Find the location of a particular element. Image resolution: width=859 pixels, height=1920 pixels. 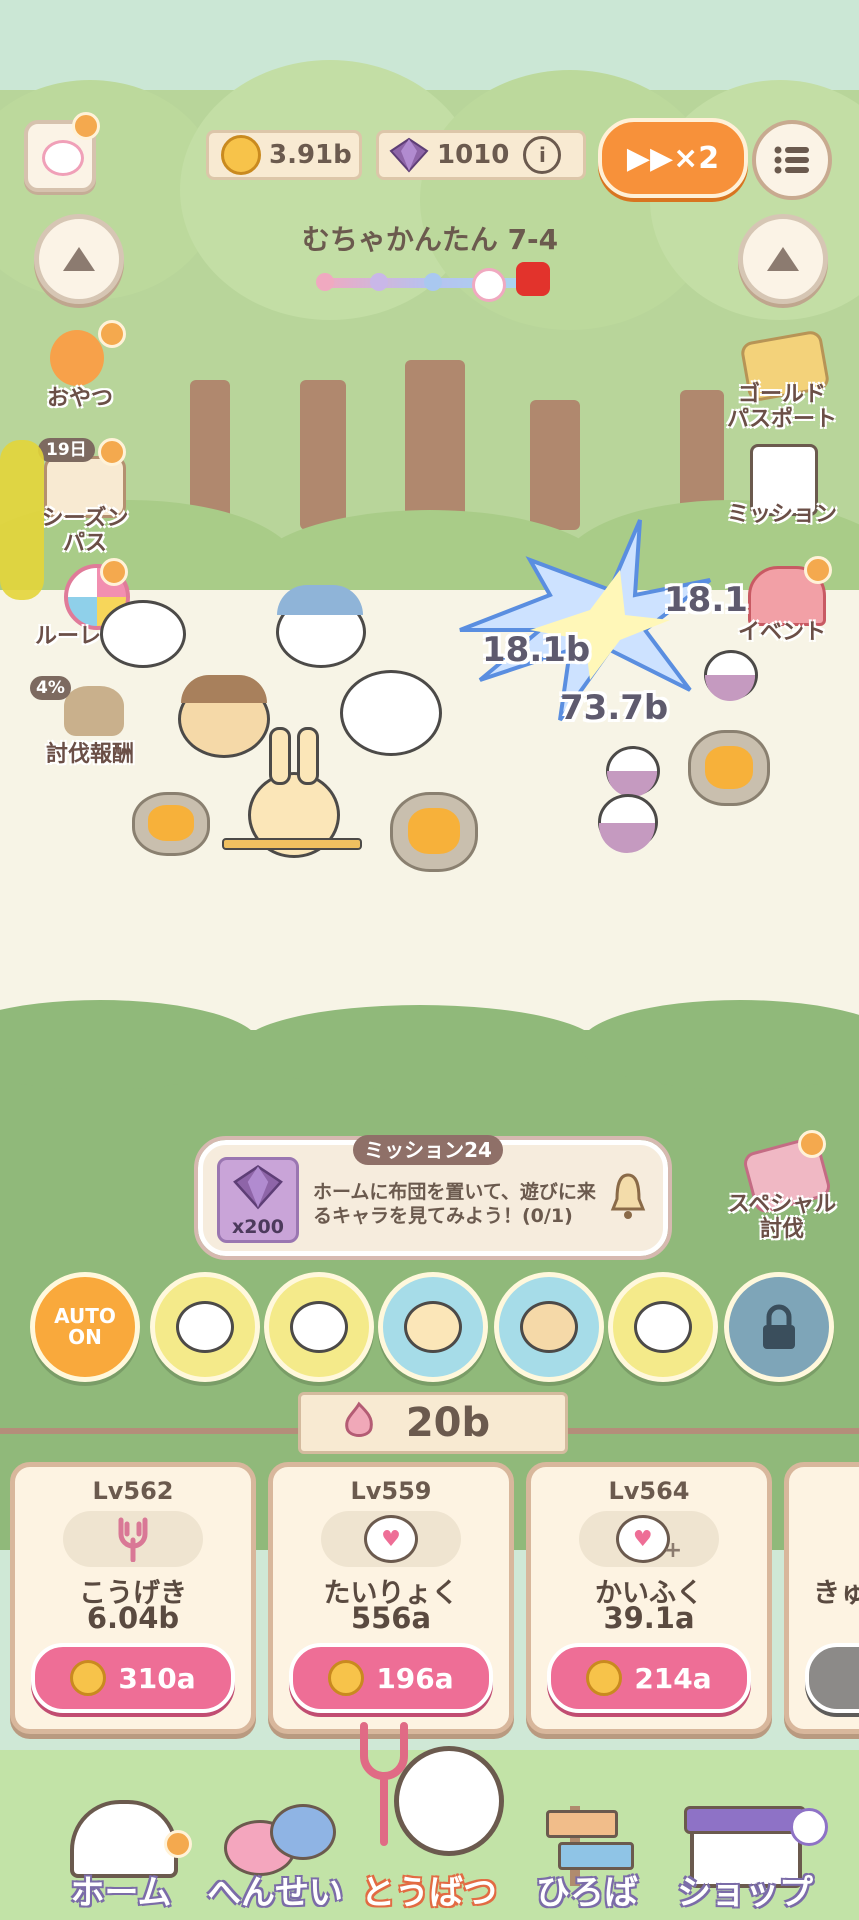

upgrade-level: Lv562 is located at coordinates (133, 1491).